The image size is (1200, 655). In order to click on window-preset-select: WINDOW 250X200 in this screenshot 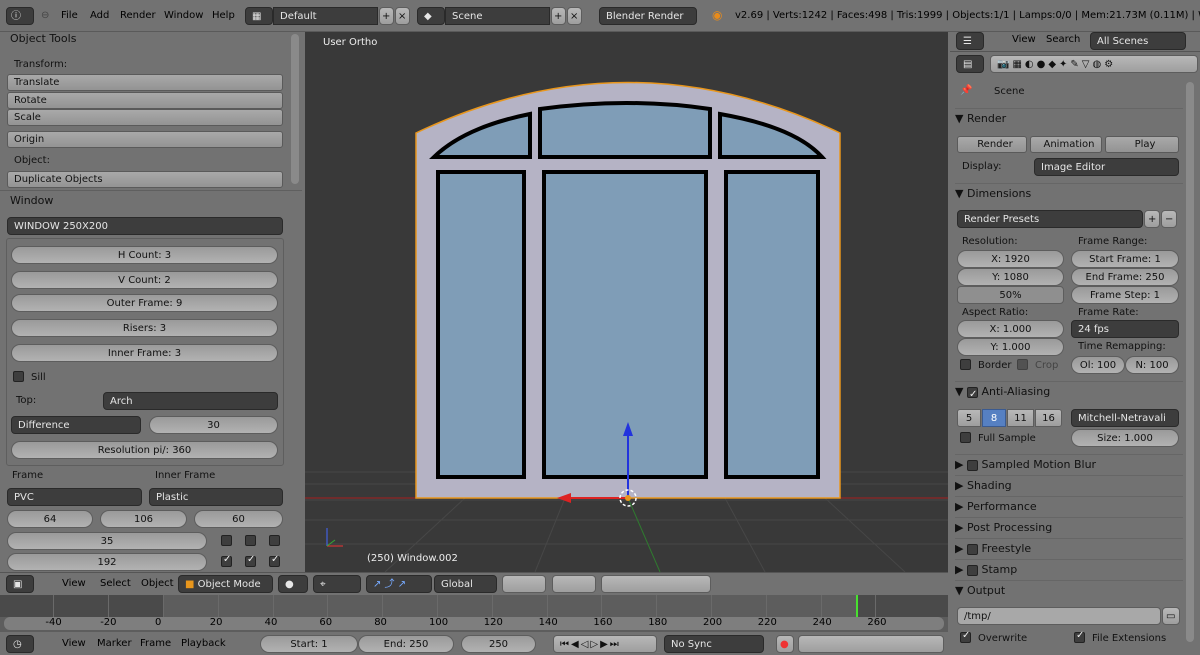, I will do `click(145, 226)`.